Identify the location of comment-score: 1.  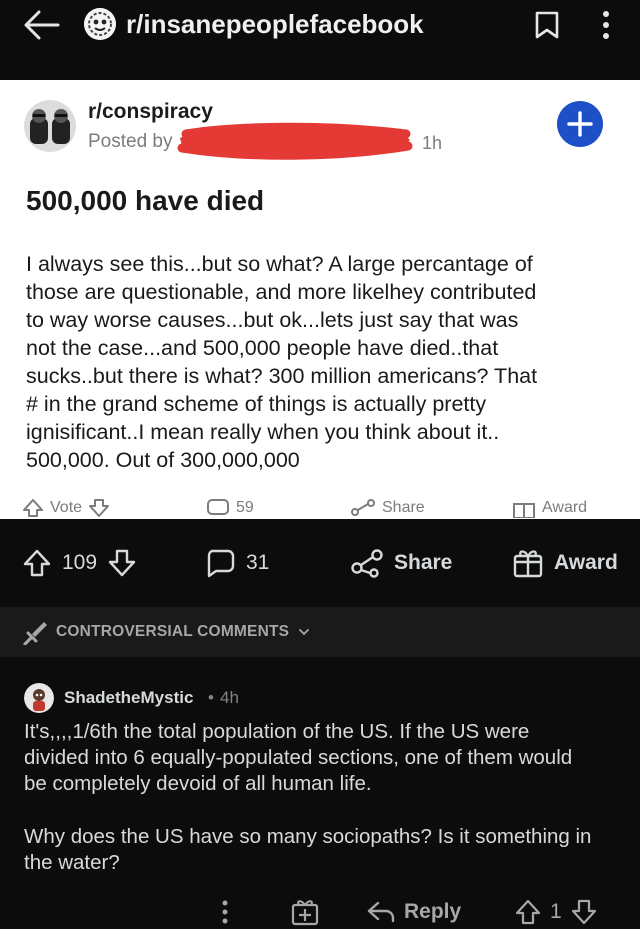
(556, 911).